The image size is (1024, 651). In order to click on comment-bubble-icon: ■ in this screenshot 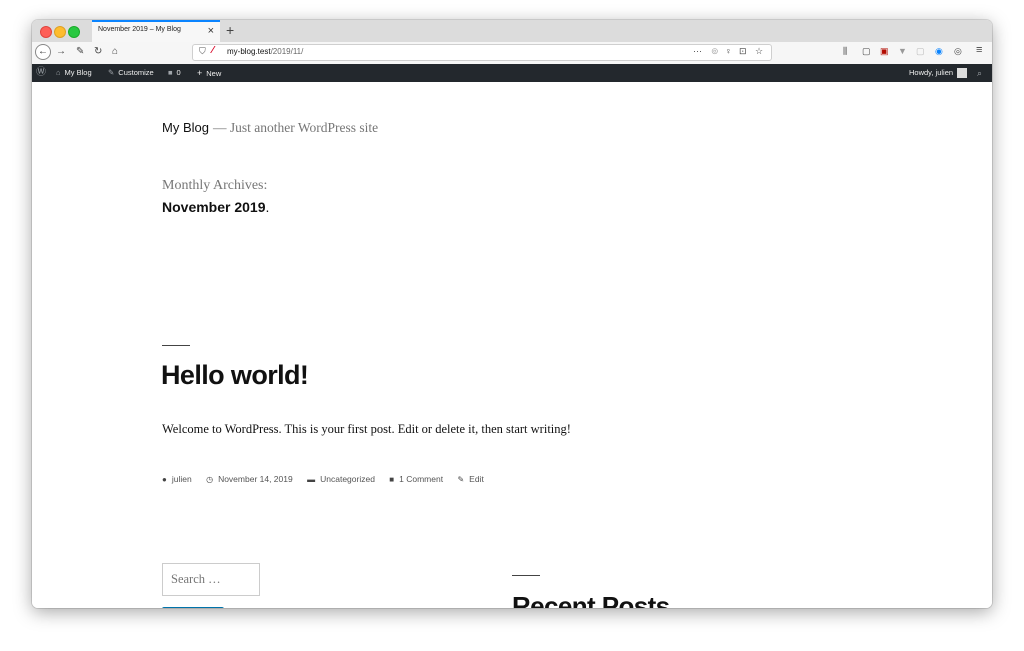, I will do `click(170, 72)`.